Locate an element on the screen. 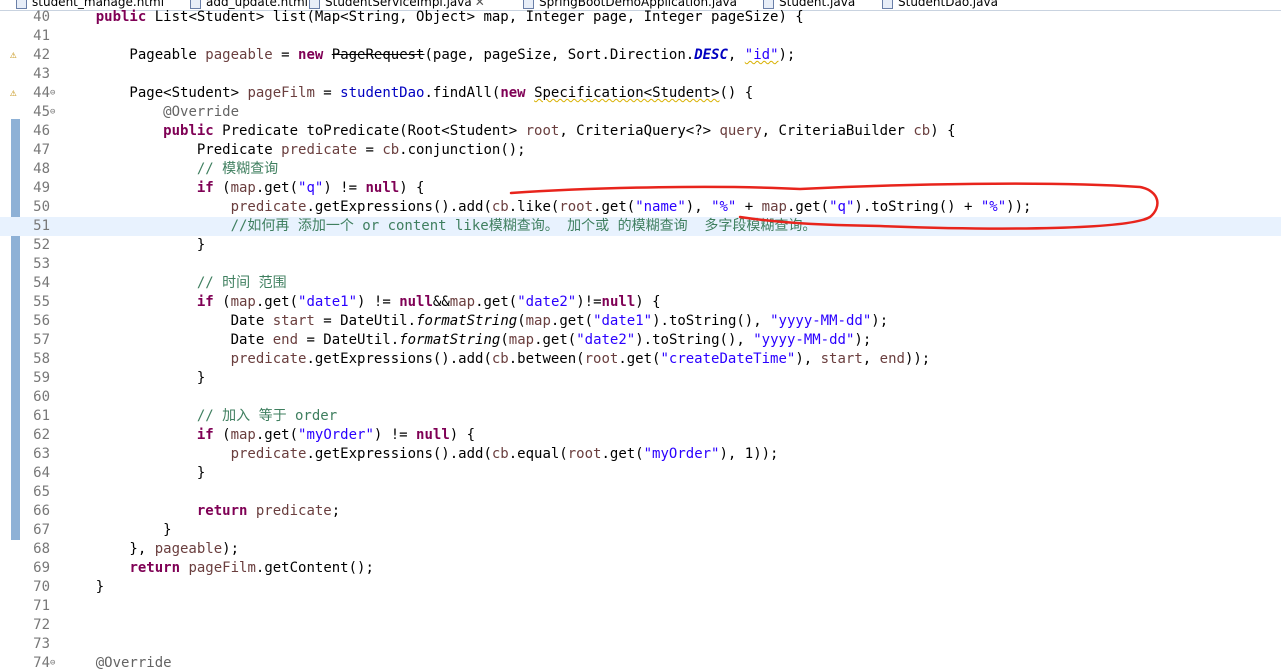  line-number: 64 is located at coordinates (41, 473).